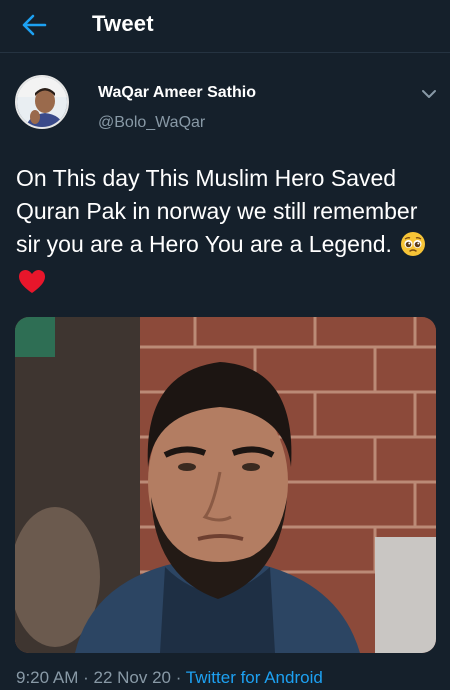 This screenshot has height=690, width=450. What do you see at coordinates (47, 677) in the screenshot?
I see `tweet-time: 9:20 AM` at bounding box center [47, 677].